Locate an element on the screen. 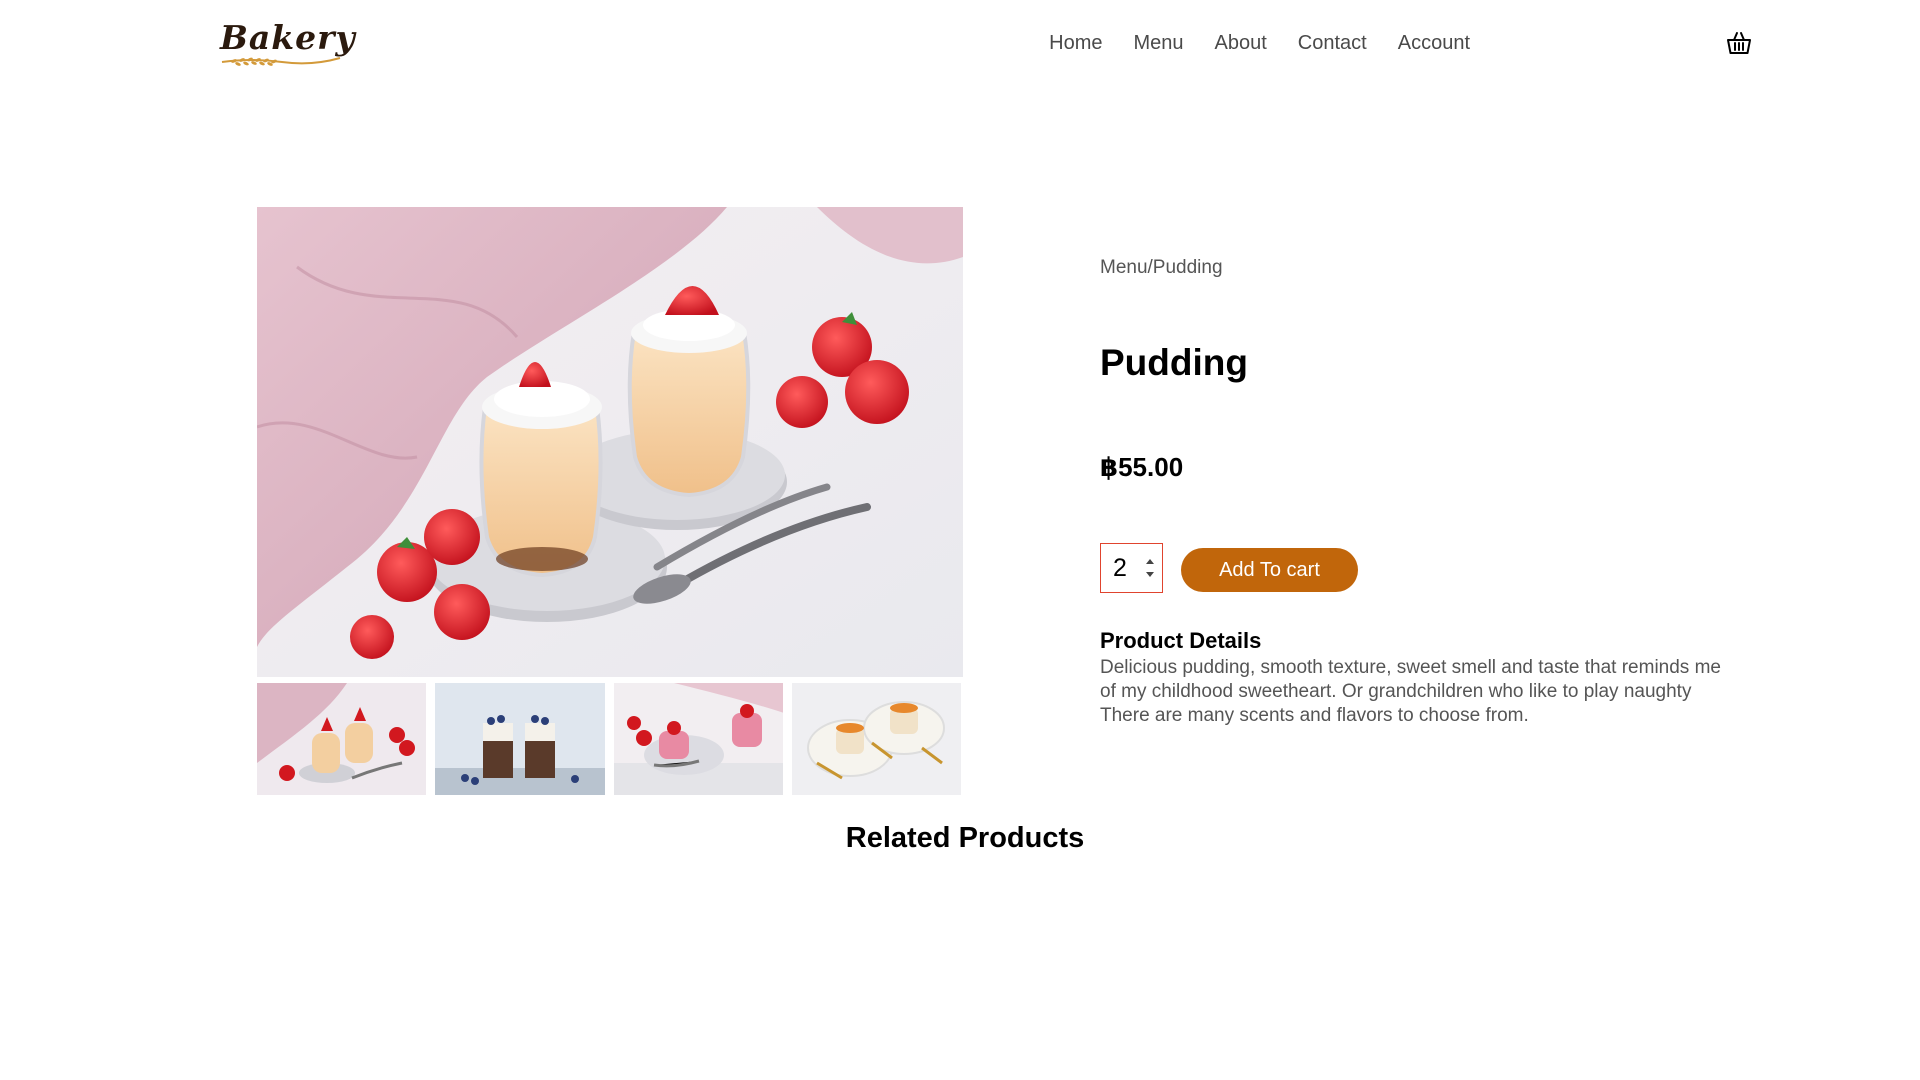  nav-account: Account is located at coordinates (1434, 43).